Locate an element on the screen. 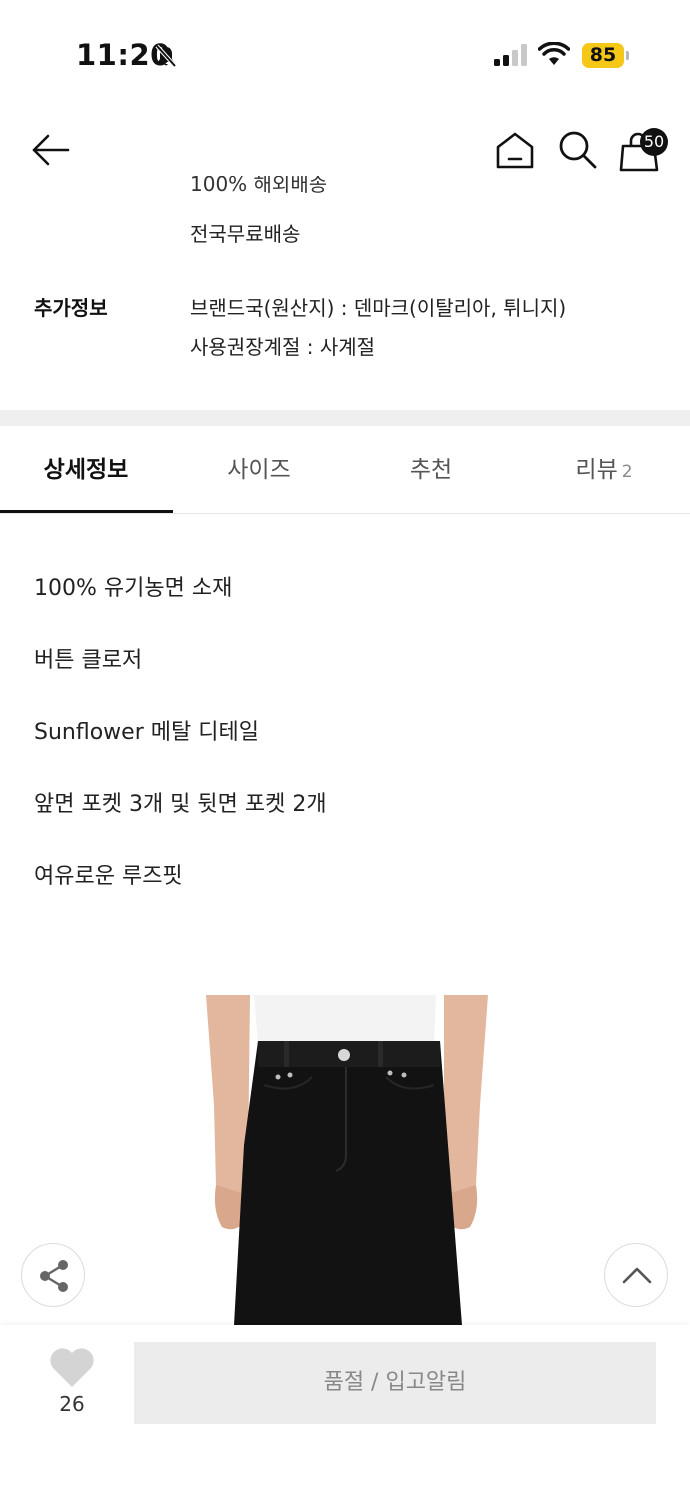 The width and height of the screenshot is (690, 1500). share-icon is located at coordinates (54, 1276).